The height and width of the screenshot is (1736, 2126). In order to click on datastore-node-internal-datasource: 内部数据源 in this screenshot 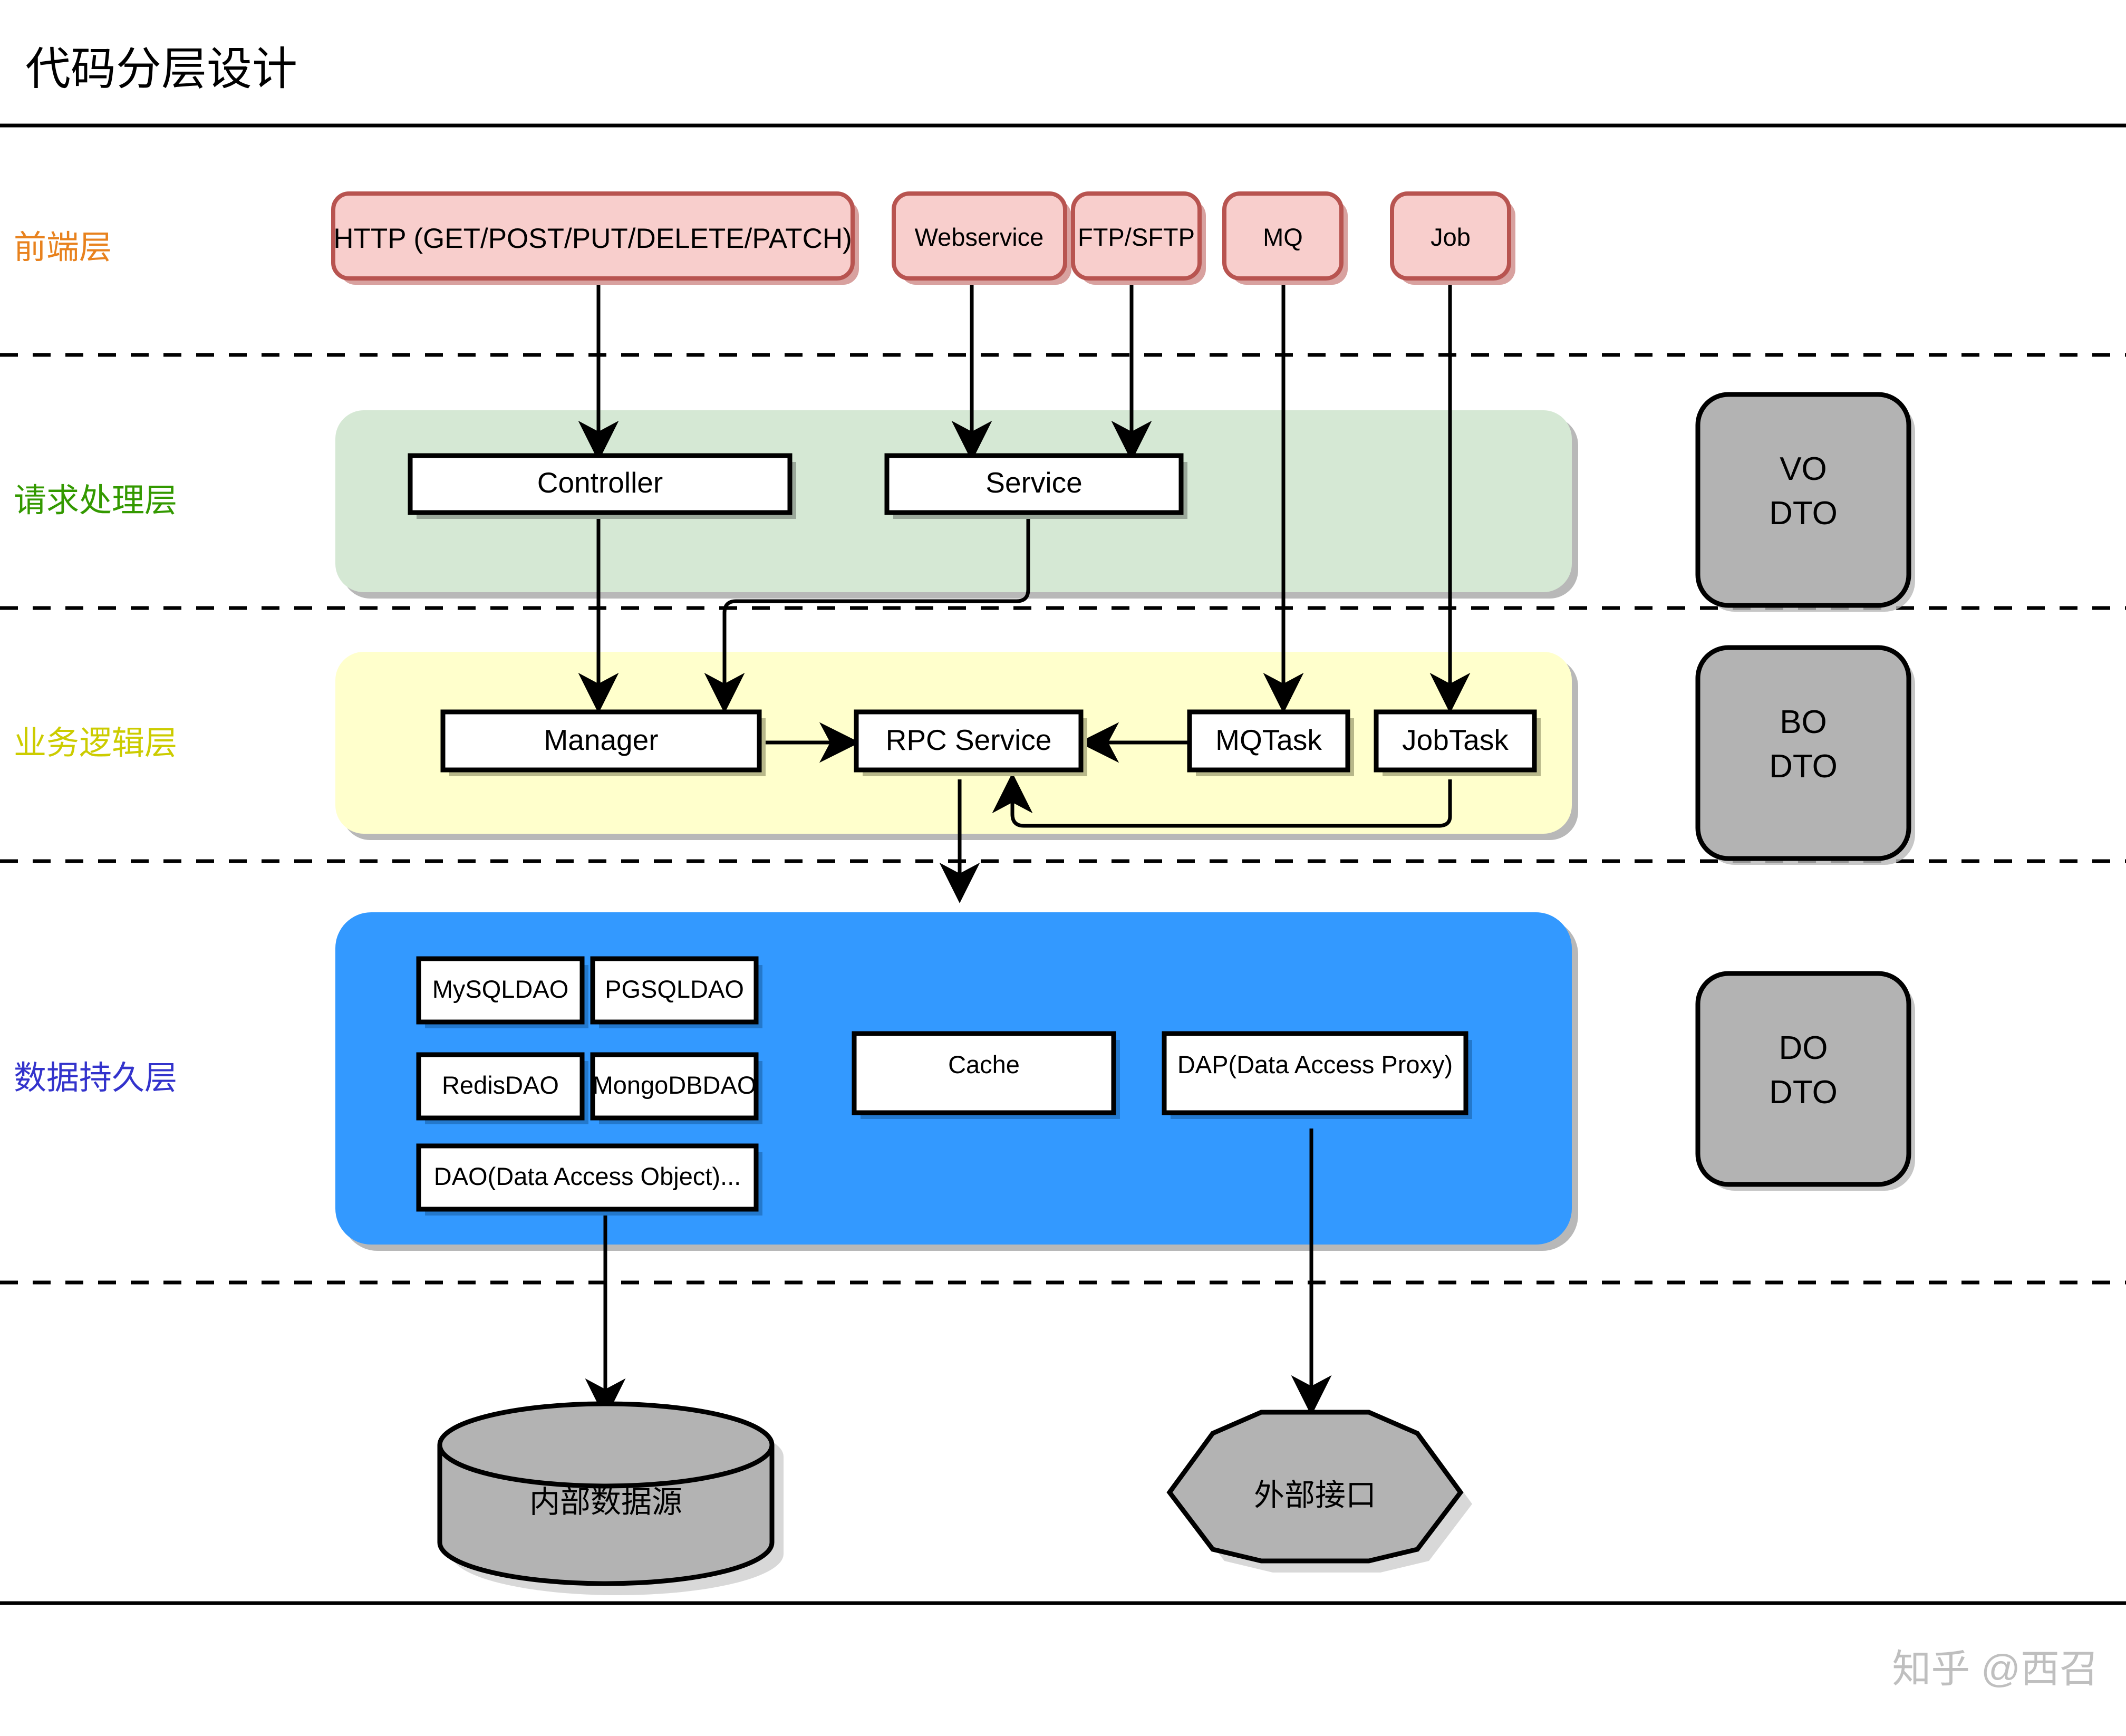, I will do `click(610, 1498)`.